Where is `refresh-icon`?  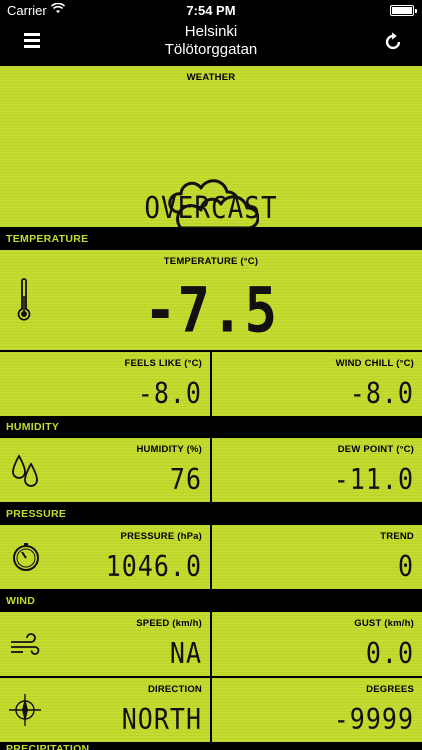 refresh-icon is located at coordinates (393, 42).